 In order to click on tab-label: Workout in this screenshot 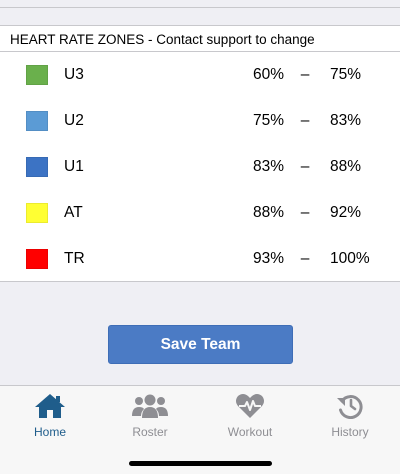, I will do `click(250, 432)`.